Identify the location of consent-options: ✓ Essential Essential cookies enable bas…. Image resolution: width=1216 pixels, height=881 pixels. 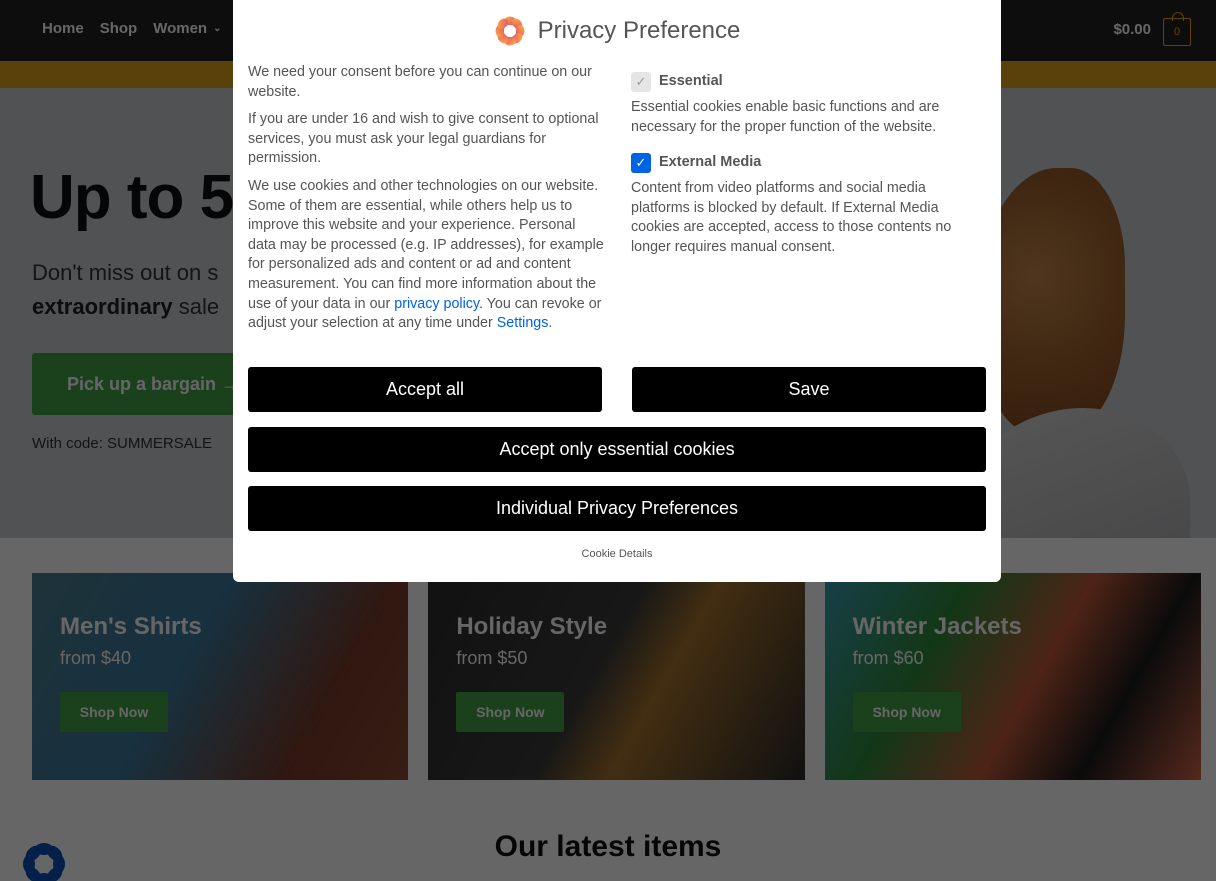
(809, 173).